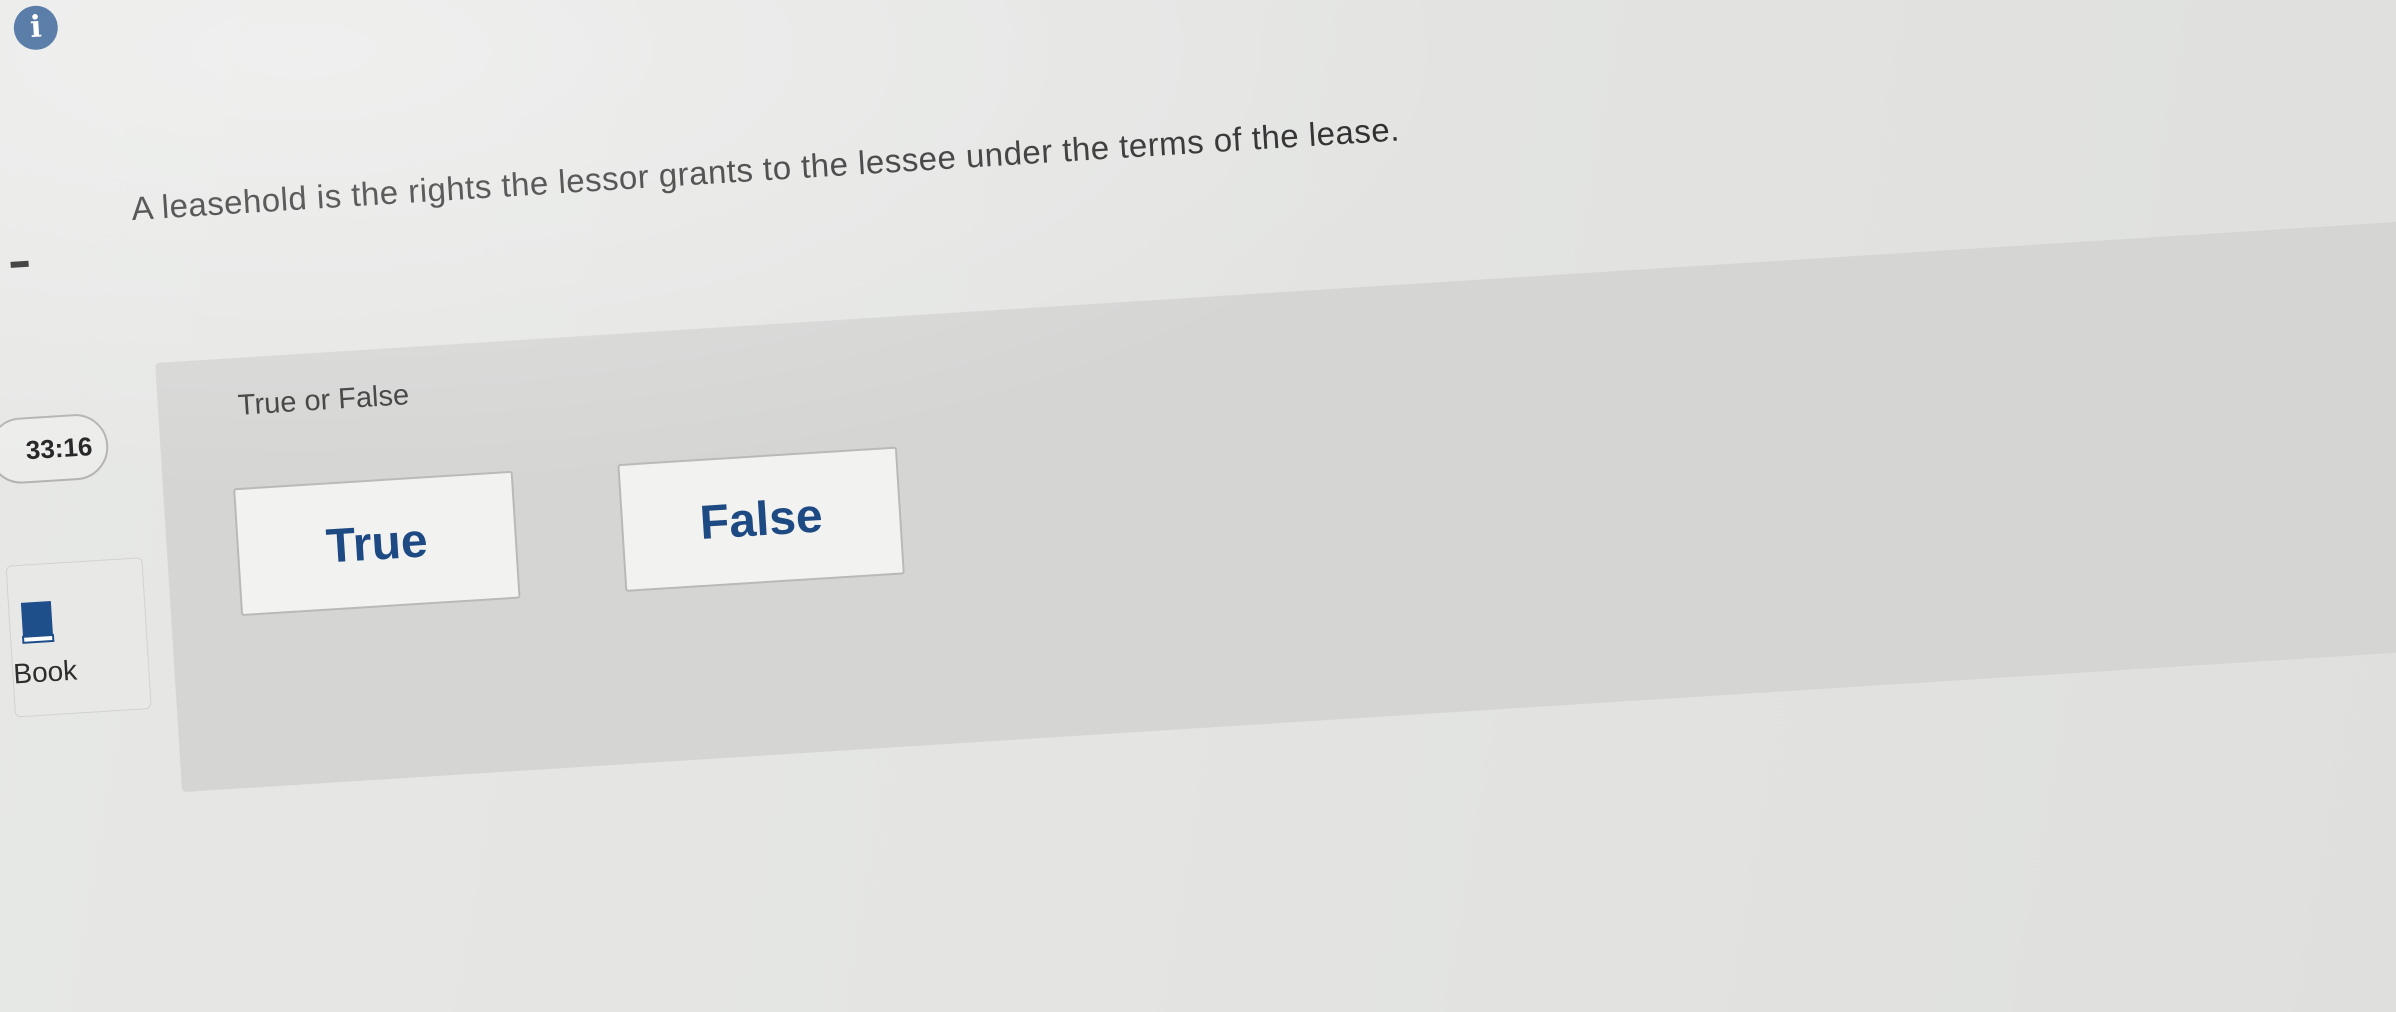 This screenshot has width=2396, height=1012. What do you see at coordinates (59, 447) in the screenshot?
I see `timer-value: 33:16` at bounding box center [59, 447].